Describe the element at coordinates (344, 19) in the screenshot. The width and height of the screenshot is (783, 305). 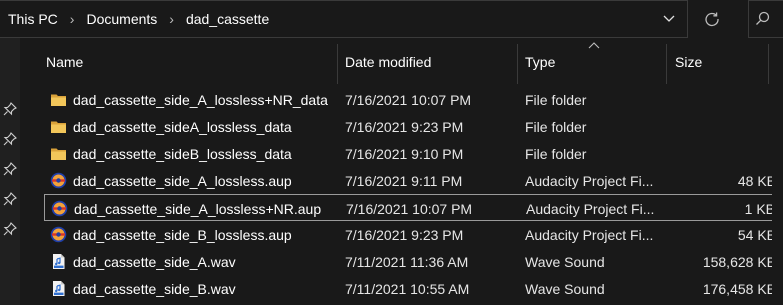
I see `breadcrumb: This PC › Documents › dad_cassette` at that location.